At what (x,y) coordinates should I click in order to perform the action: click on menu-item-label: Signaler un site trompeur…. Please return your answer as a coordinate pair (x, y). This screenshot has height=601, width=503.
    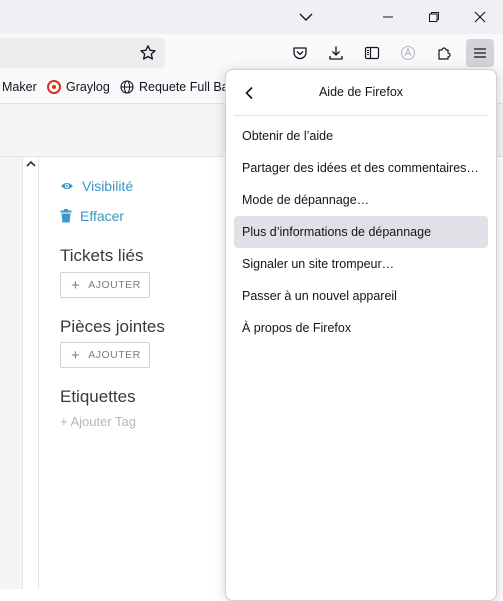
    Looking at the image, I should click on (318, 264).